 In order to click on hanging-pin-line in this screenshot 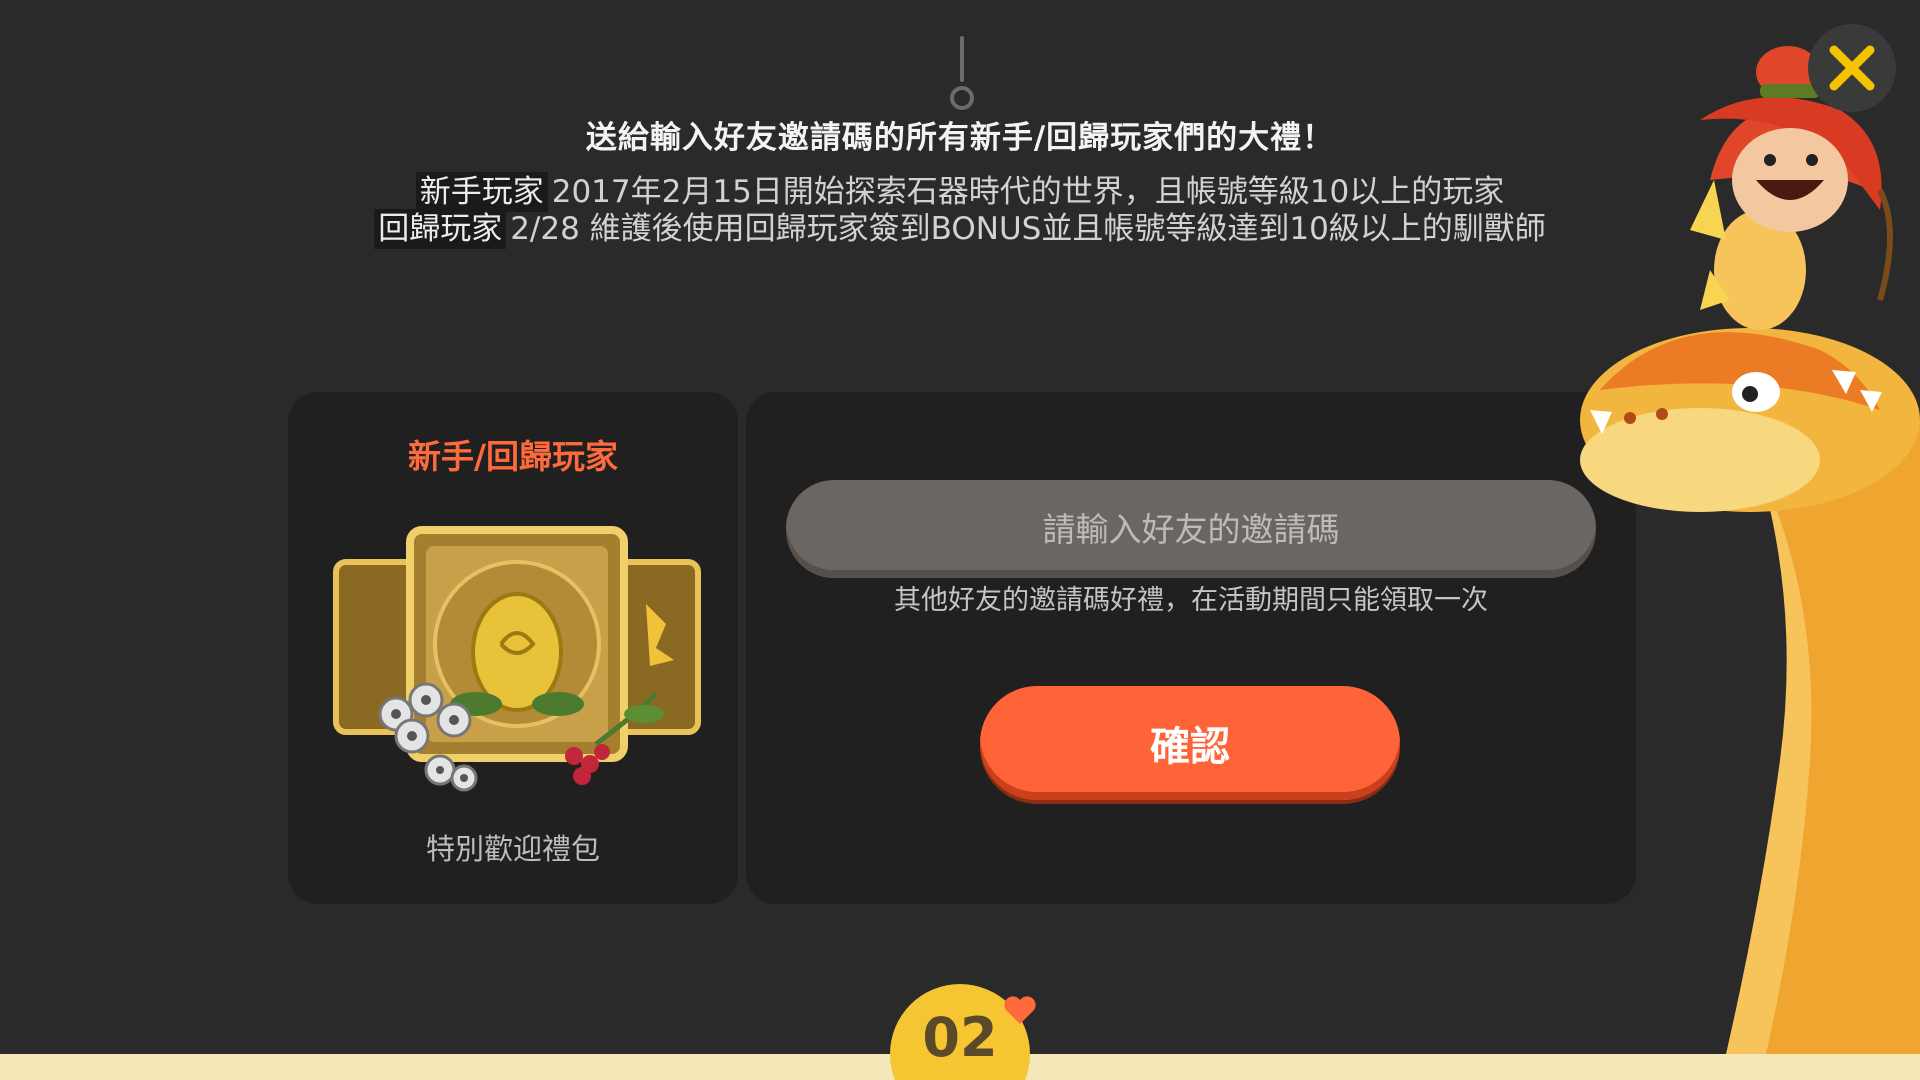, I will do `click(962, 59)`.